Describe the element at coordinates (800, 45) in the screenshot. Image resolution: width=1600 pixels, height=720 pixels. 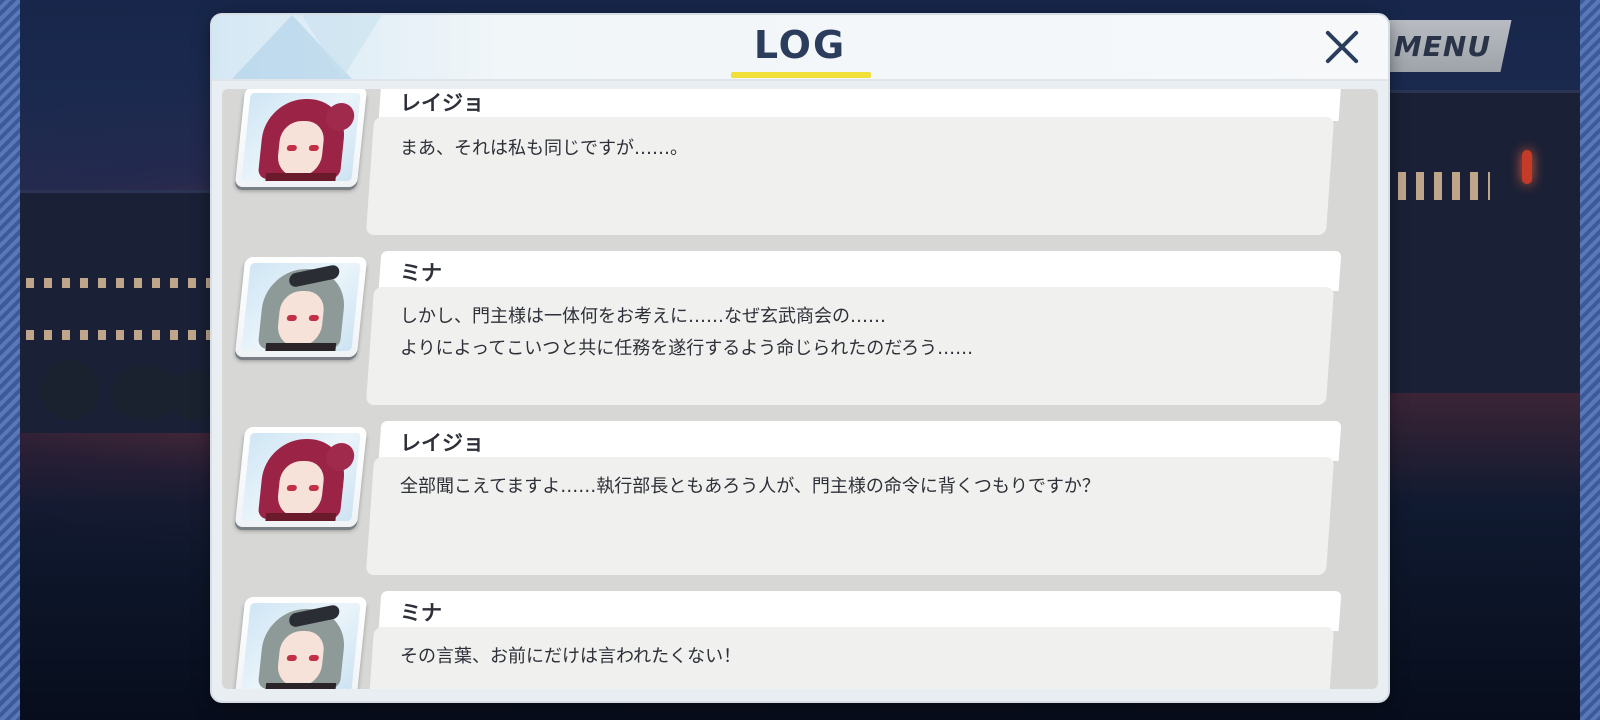
I see `log-title: LOG` at that location.